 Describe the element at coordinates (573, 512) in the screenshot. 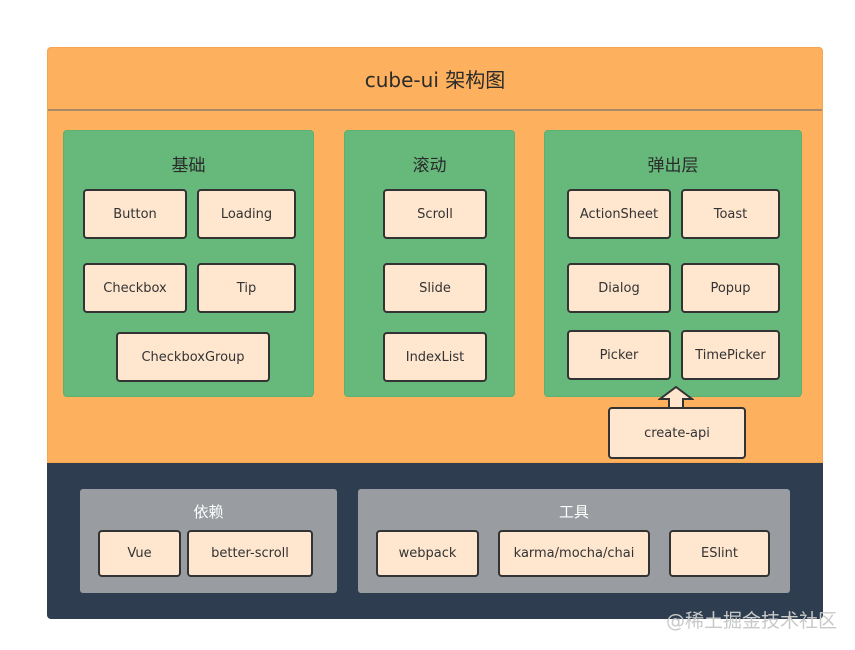

I see `panel-title: 工具` at that location.